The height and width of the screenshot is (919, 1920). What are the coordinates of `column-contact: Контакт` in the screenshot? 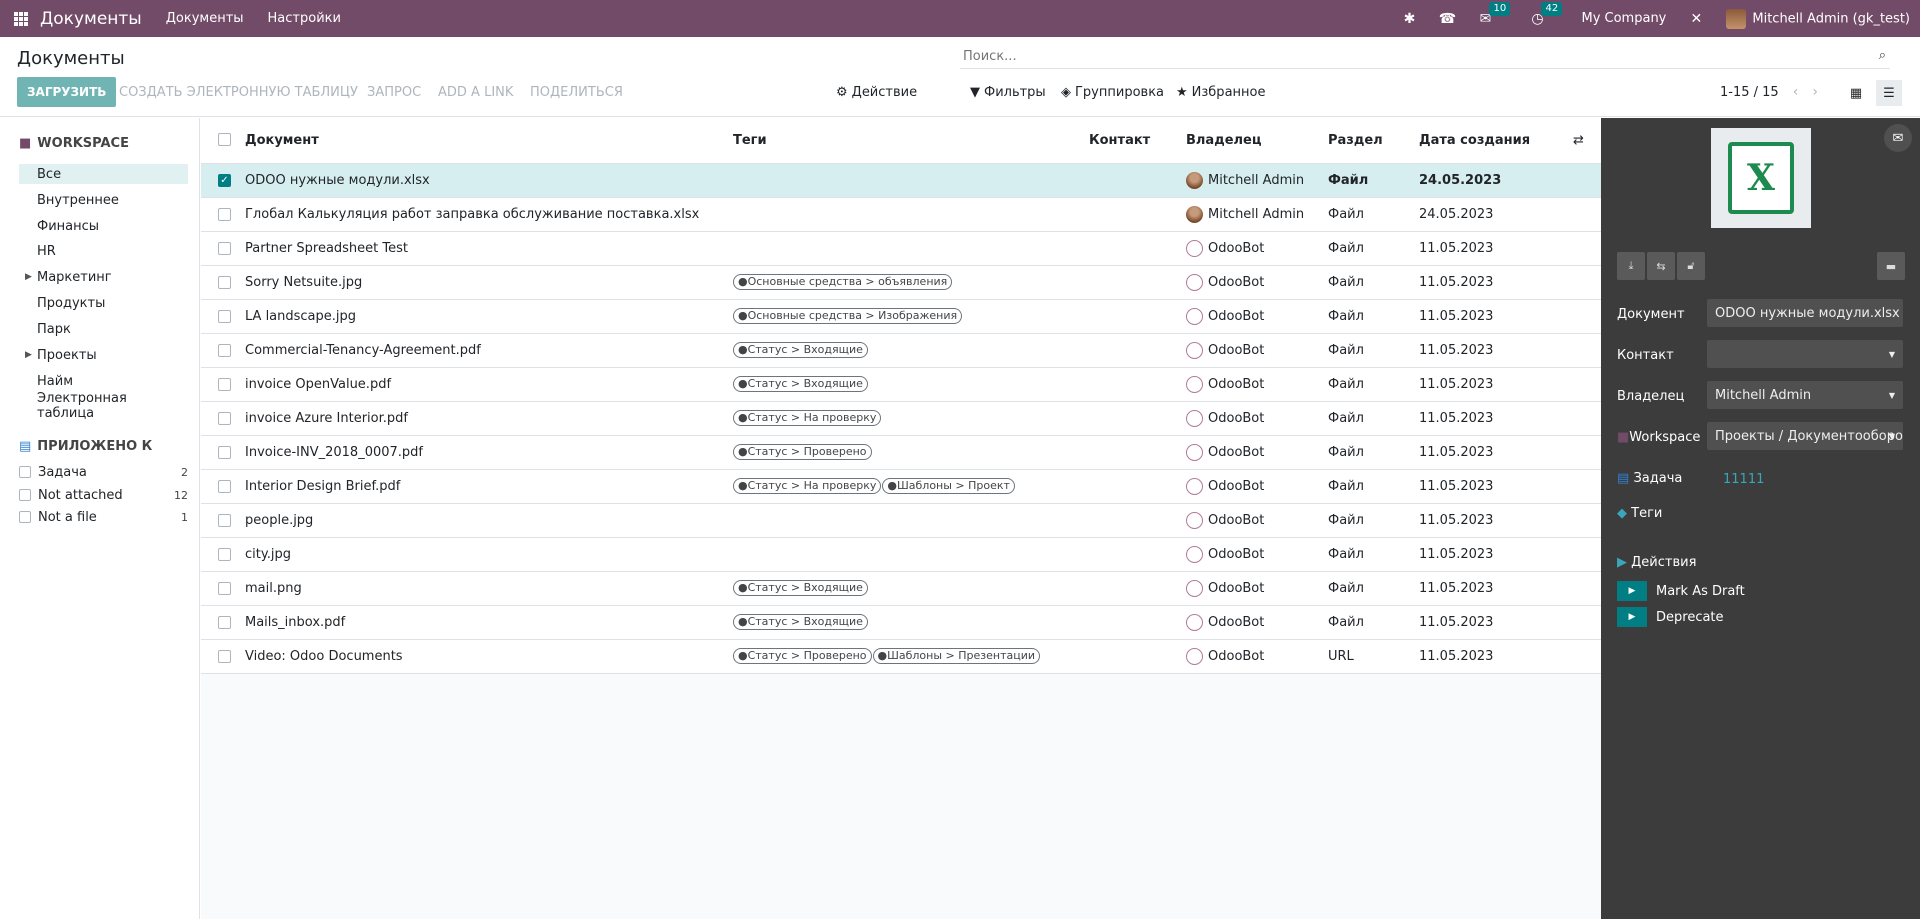 It's located at (1119, 140).